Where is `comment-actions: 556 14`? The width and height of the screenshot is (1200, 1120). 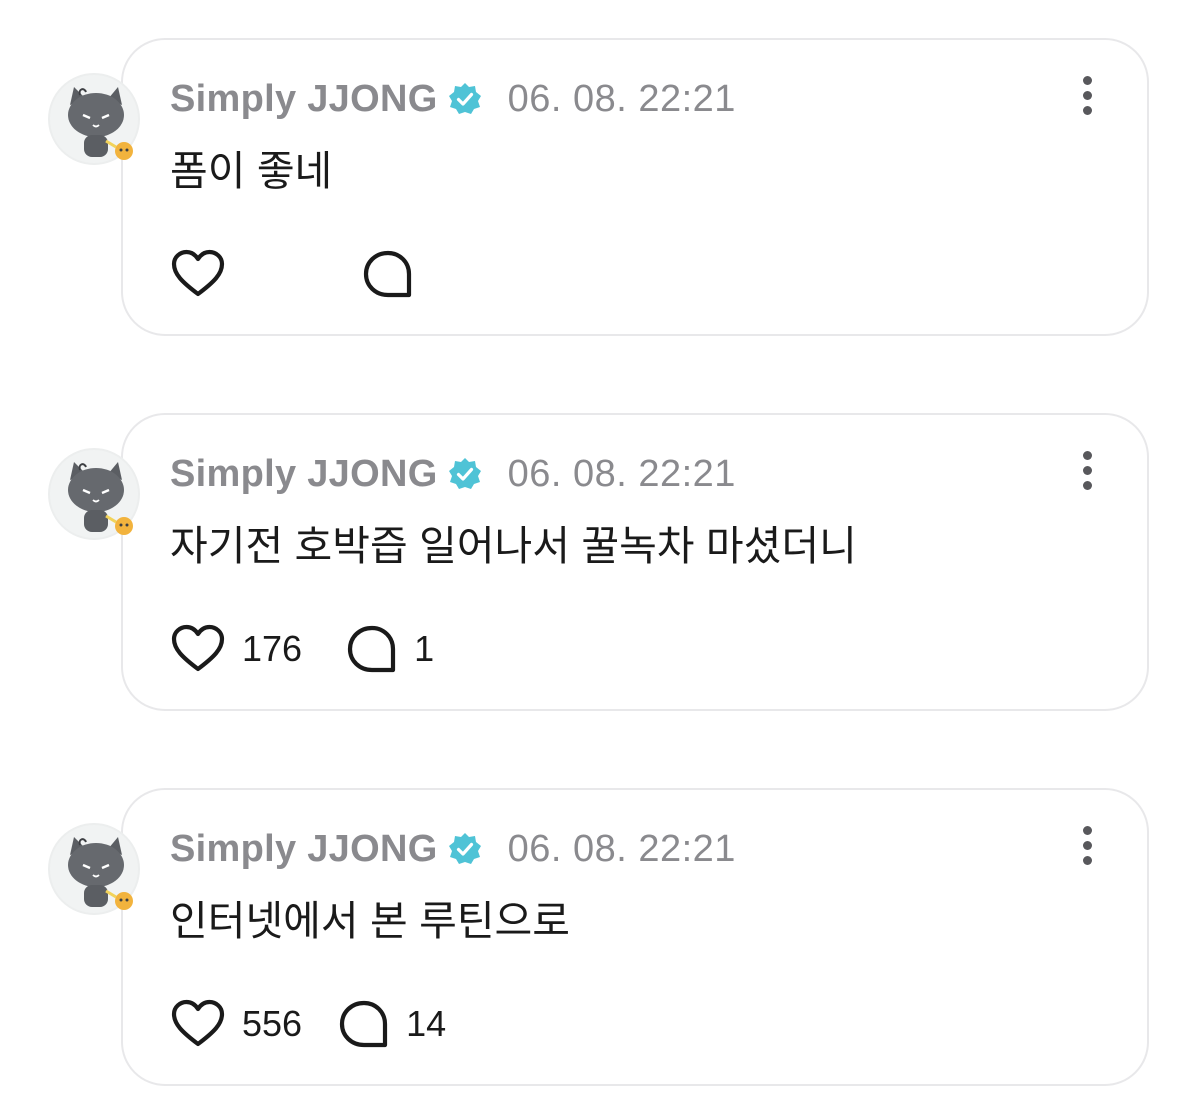 comment-actions: 556 14 is located at coordinates (308, 1024).